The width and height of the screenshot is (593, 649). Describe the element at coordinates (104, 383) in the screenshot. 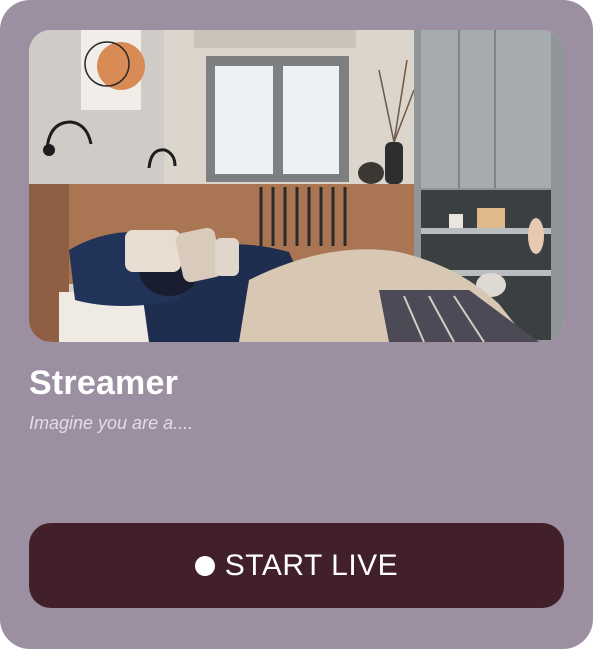

I see `card-title: Streamer` at that location.